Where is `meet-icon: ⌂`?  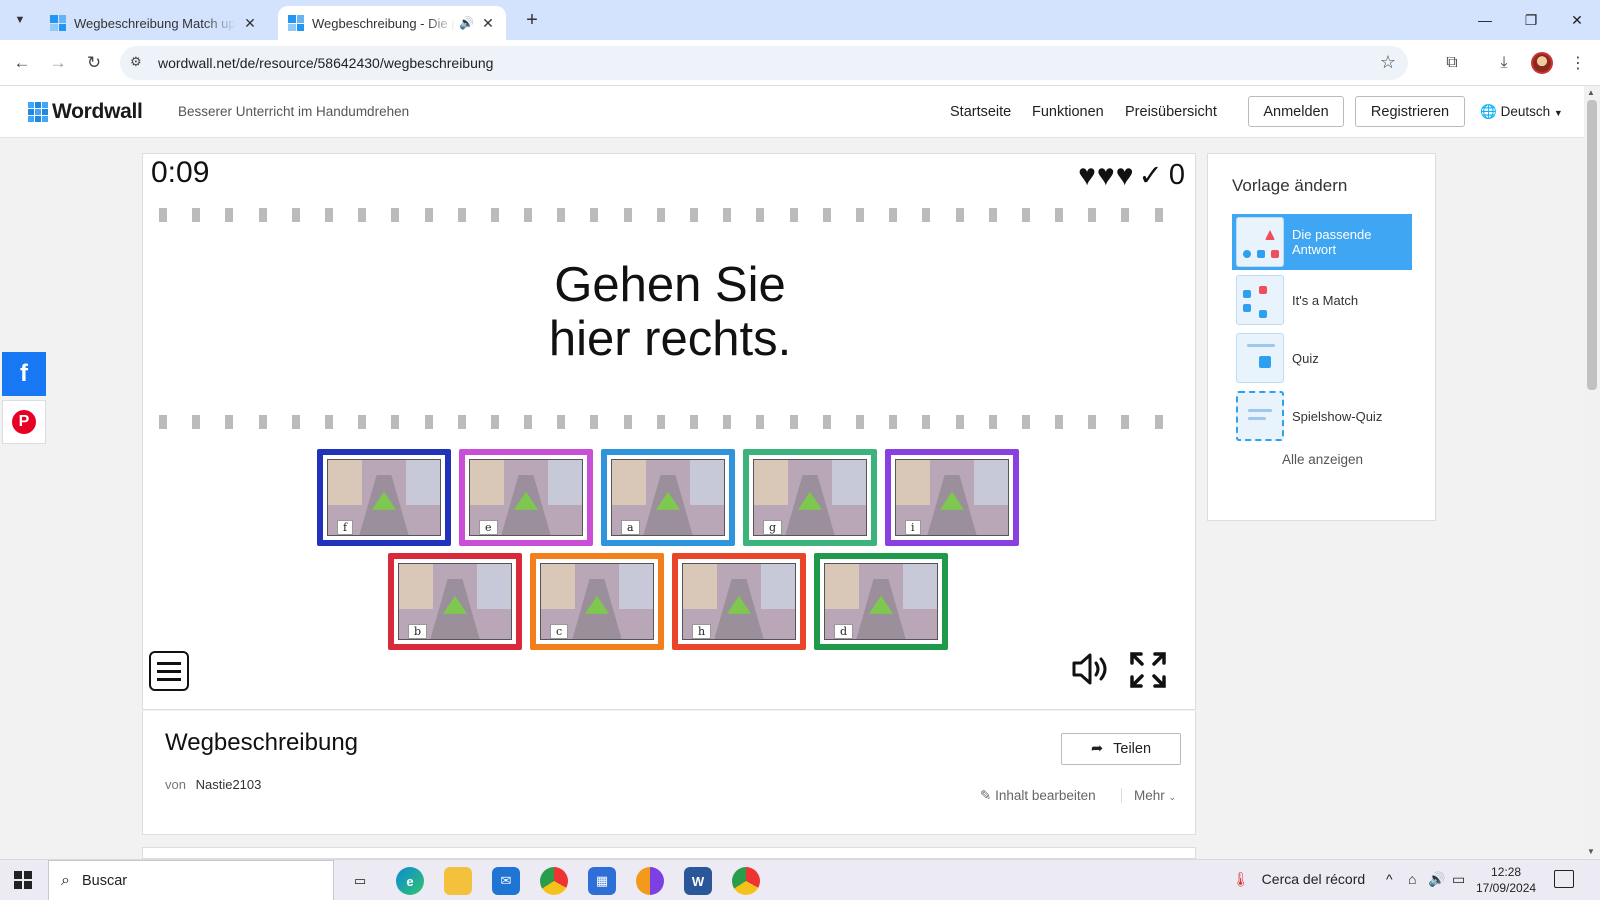
meet-icon: ⌂ is located at coordinates (1412, 879).